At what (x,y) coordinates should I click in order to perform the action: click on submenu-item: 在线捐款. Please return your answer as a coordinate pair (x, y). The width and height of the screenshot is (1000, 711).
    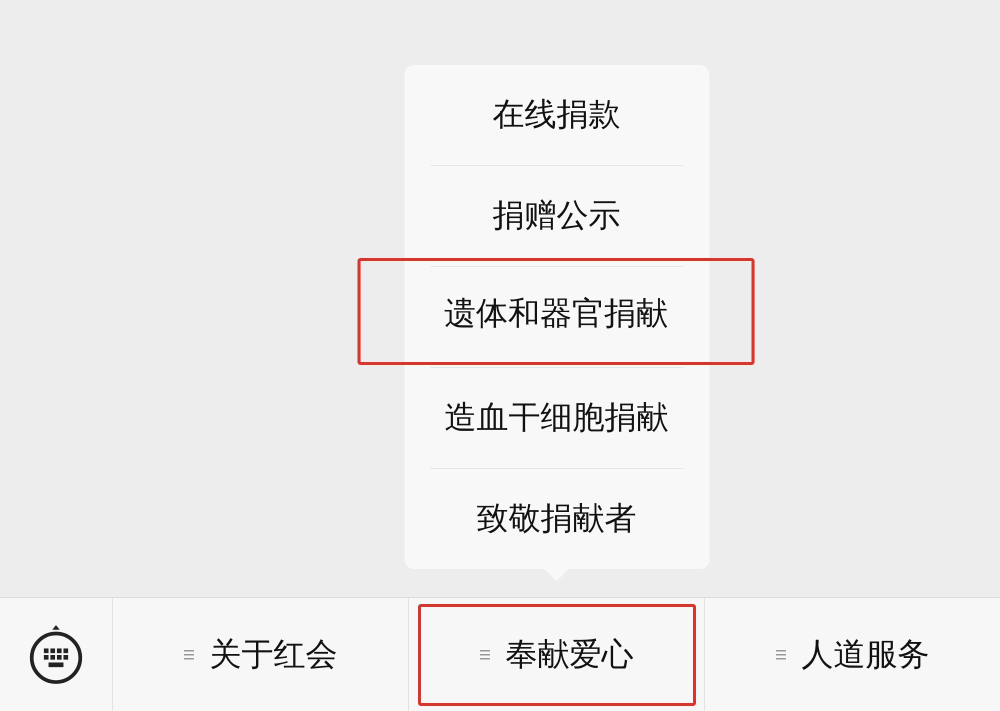
    Looking at the image, I should click on (556, 115).